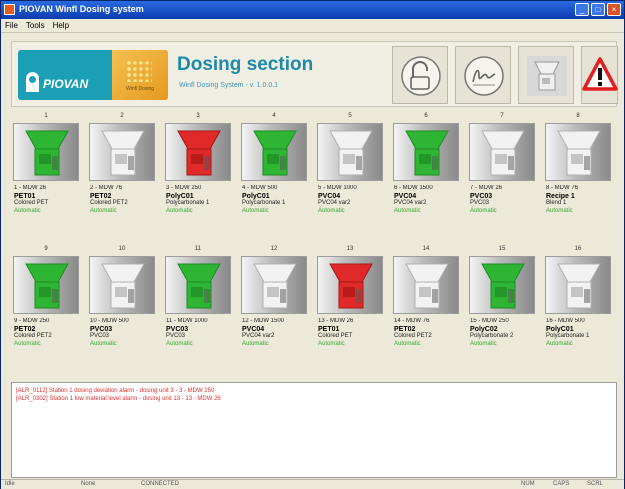 This screenshot has height=489, width=625. I want to click on unit-model: 7 - MDW 26, so click(486, 188).